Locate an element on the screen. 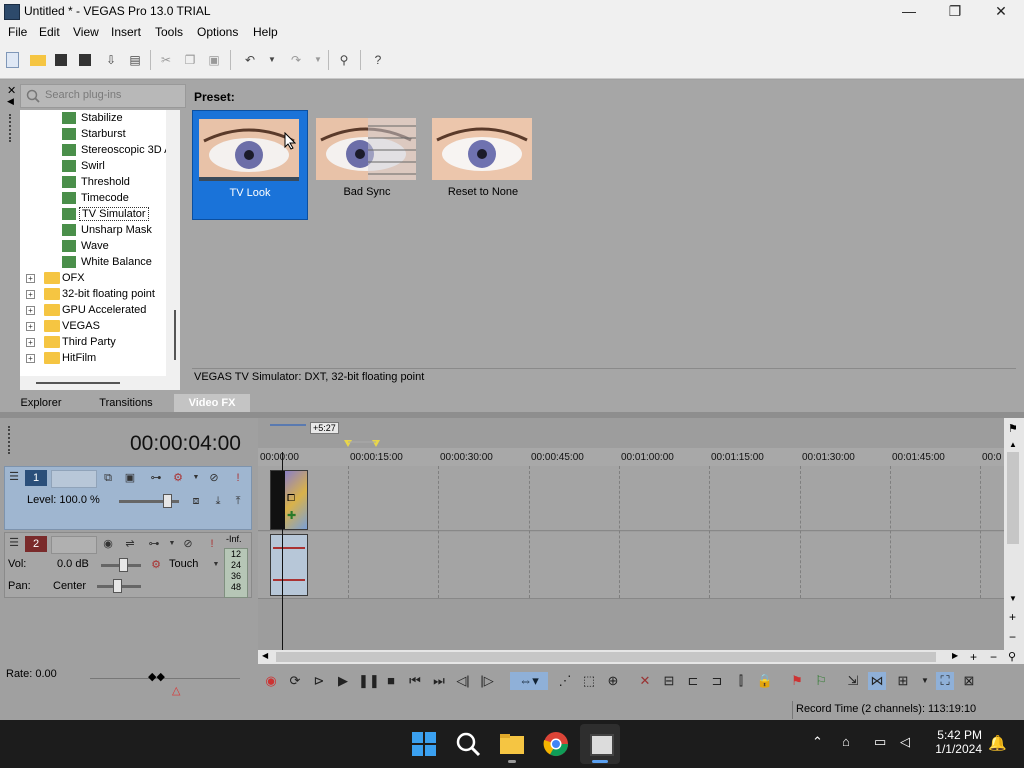 This screenshot has height=768, width=1024. arm-for-record-icon: ◉ is located at coordinates (108, 544).